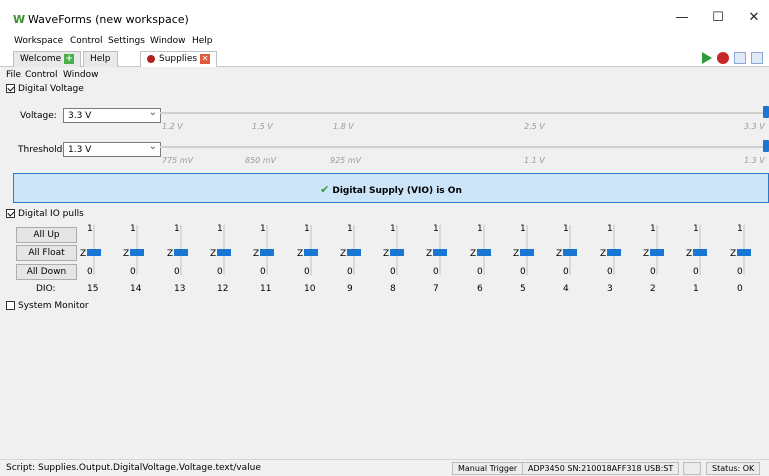  What do you see at coordinates (45, 213) in the screenshot?
I see `digital-io-pulls-header: Digital IO pulls` at bounding box center [45, 213].